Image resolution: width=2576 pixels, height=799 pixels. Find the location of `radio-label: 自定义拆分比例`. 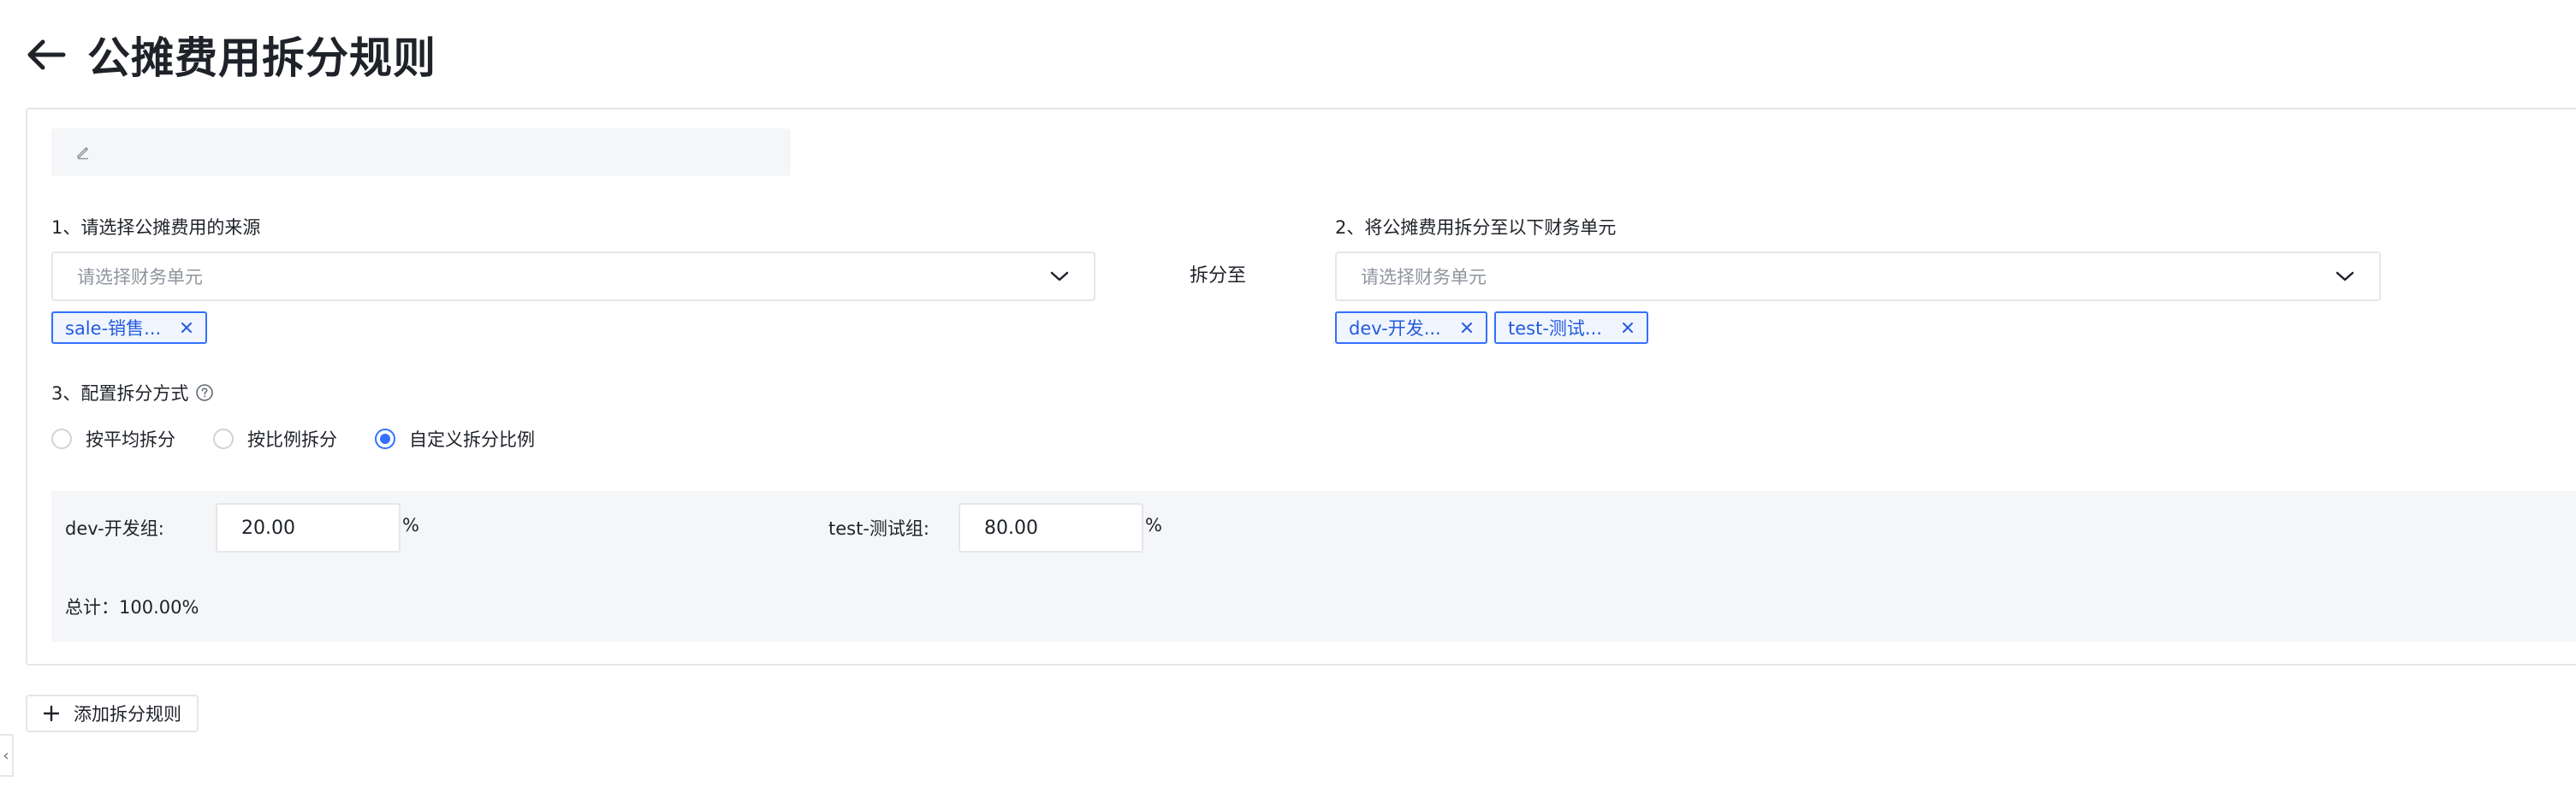

radio-label: 自定义拆分比例 is located at coordinates (472, 440).